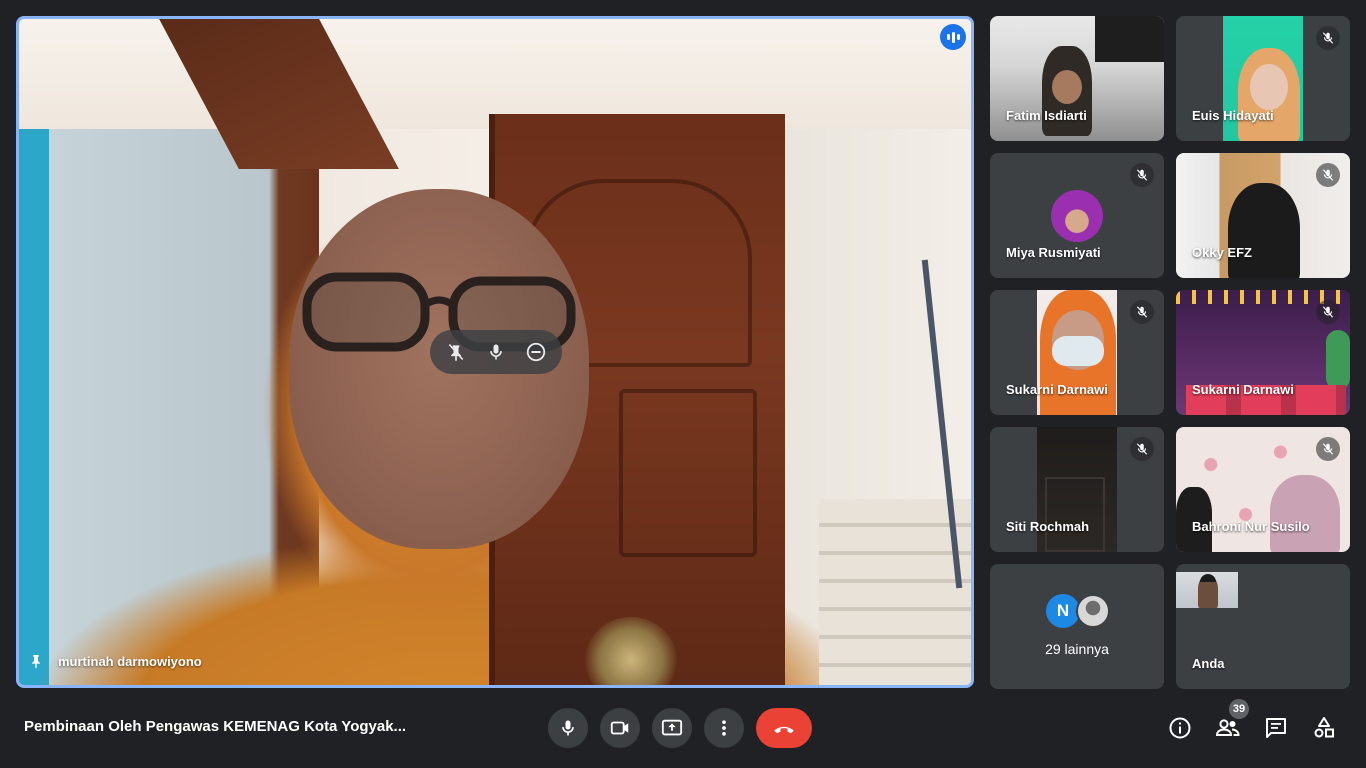 The image size is (1366, 768). Describe the element at coordinates (953, 37) in the screenshot. I see `speaking-indicator-icon` at that location.